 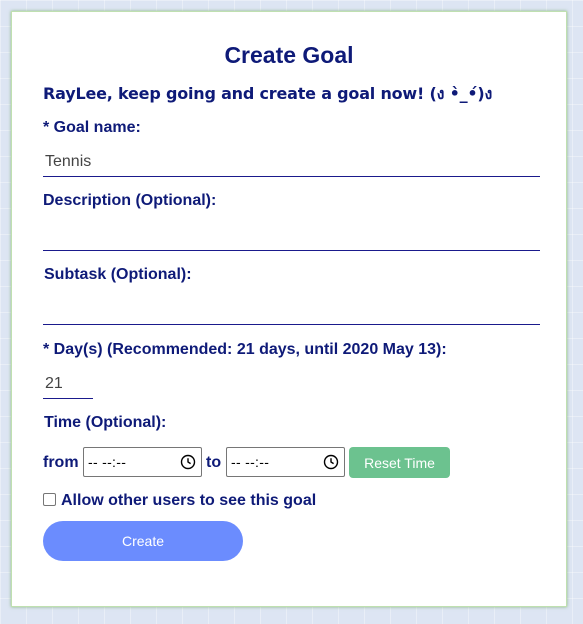 What do you see at coordinates (285, 462) in the screenshot?
I see `to-time-input: -- --:--` at bounding box center [285, 462].